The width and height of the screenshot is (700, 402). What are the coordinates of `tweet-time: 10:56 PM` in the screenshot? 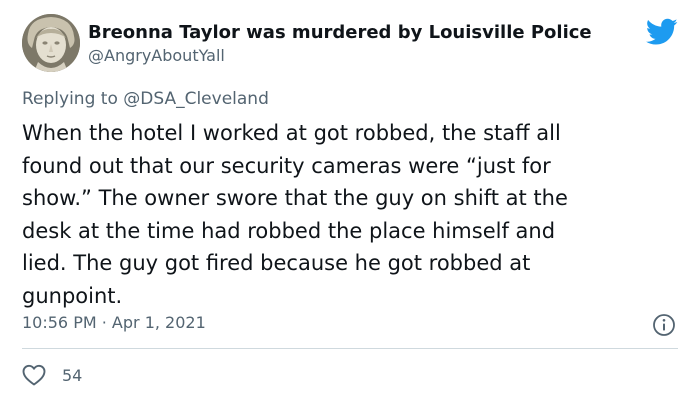 It's located at (59, 322).